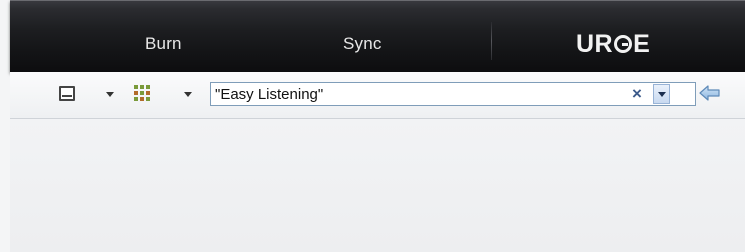  I want to click on clear-icon: ×, so click(637, 94).